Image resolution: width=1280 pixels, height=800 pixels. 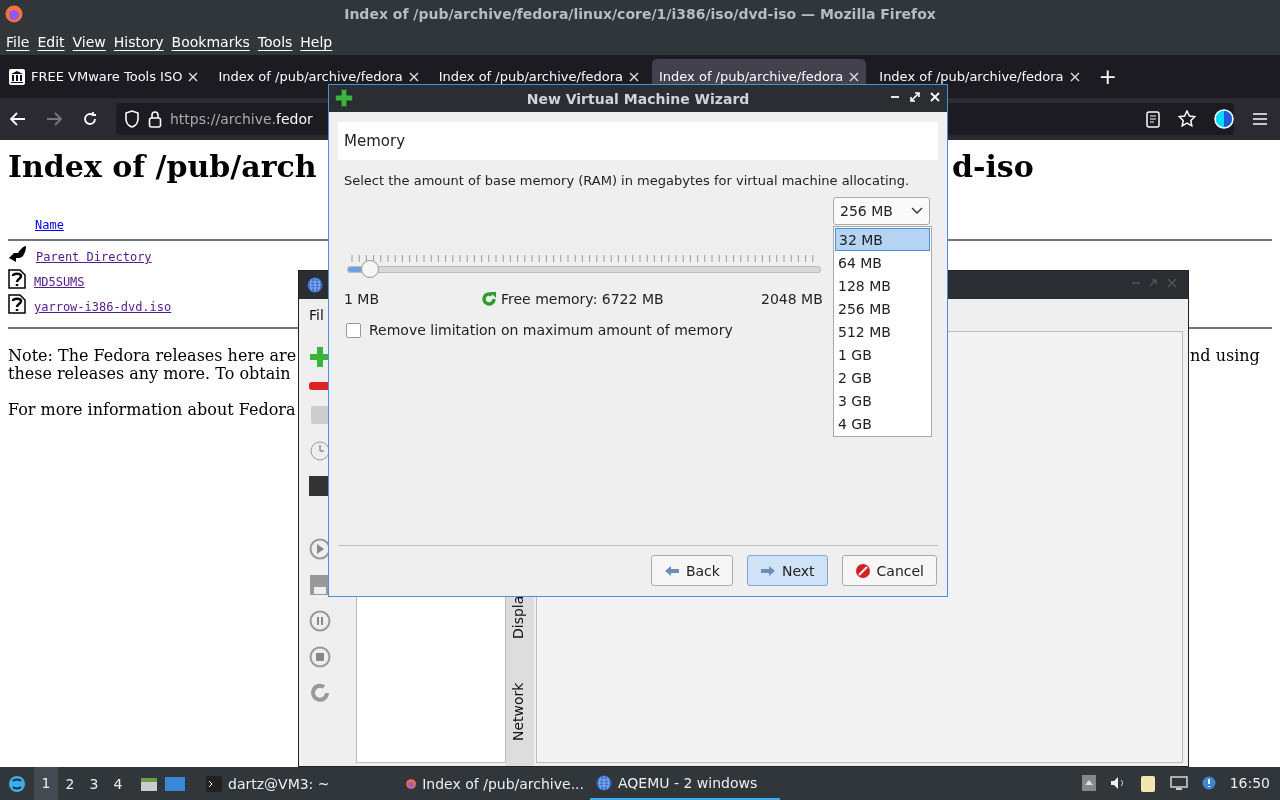 I want to click on notification-icon, so click(x=1208, y=783).